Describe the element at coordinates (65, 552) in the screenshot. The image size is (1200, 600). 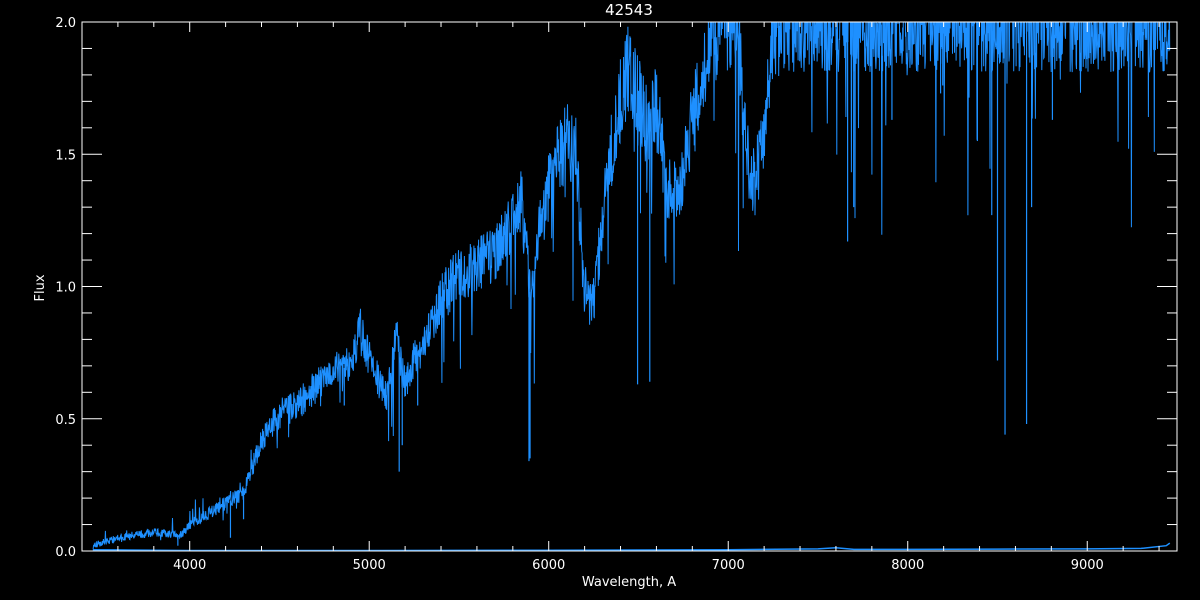
I see `y-tick-label: 0.0` at that location.